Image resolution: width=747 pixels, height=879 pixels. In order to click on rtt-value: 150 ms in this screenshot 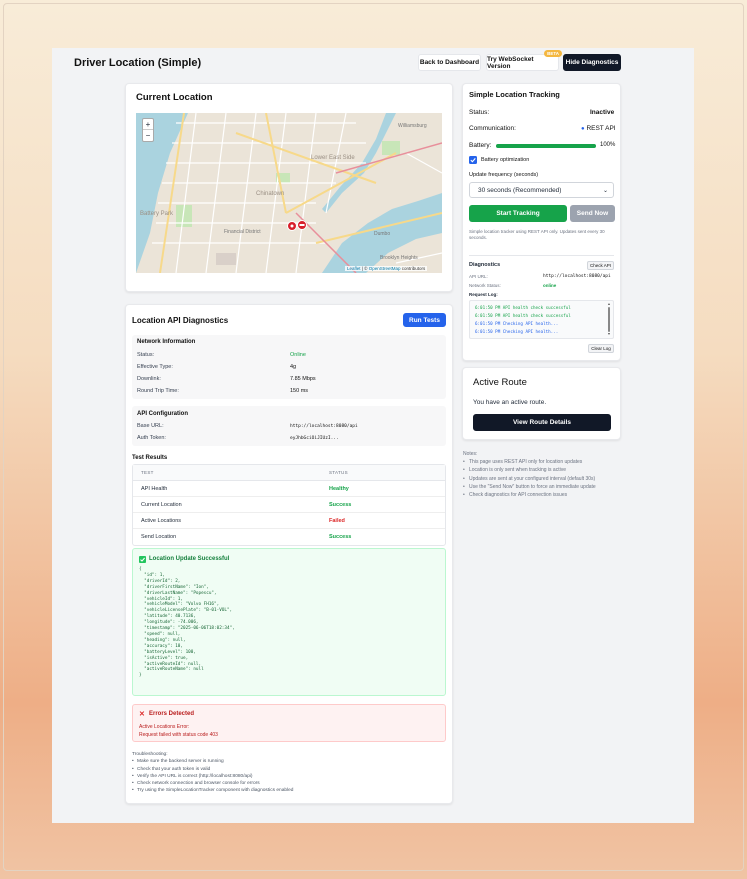, I will do `click(299, 391)`.